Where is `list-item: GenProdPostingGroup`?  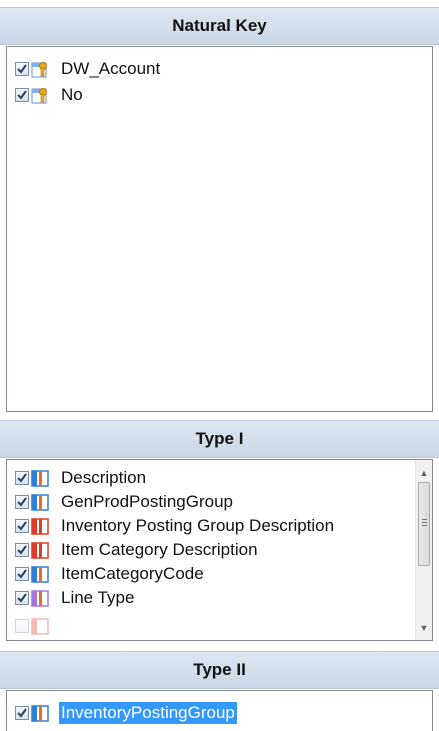
list-item: GenProdPostingGroup is located at coordinates (125, 502).